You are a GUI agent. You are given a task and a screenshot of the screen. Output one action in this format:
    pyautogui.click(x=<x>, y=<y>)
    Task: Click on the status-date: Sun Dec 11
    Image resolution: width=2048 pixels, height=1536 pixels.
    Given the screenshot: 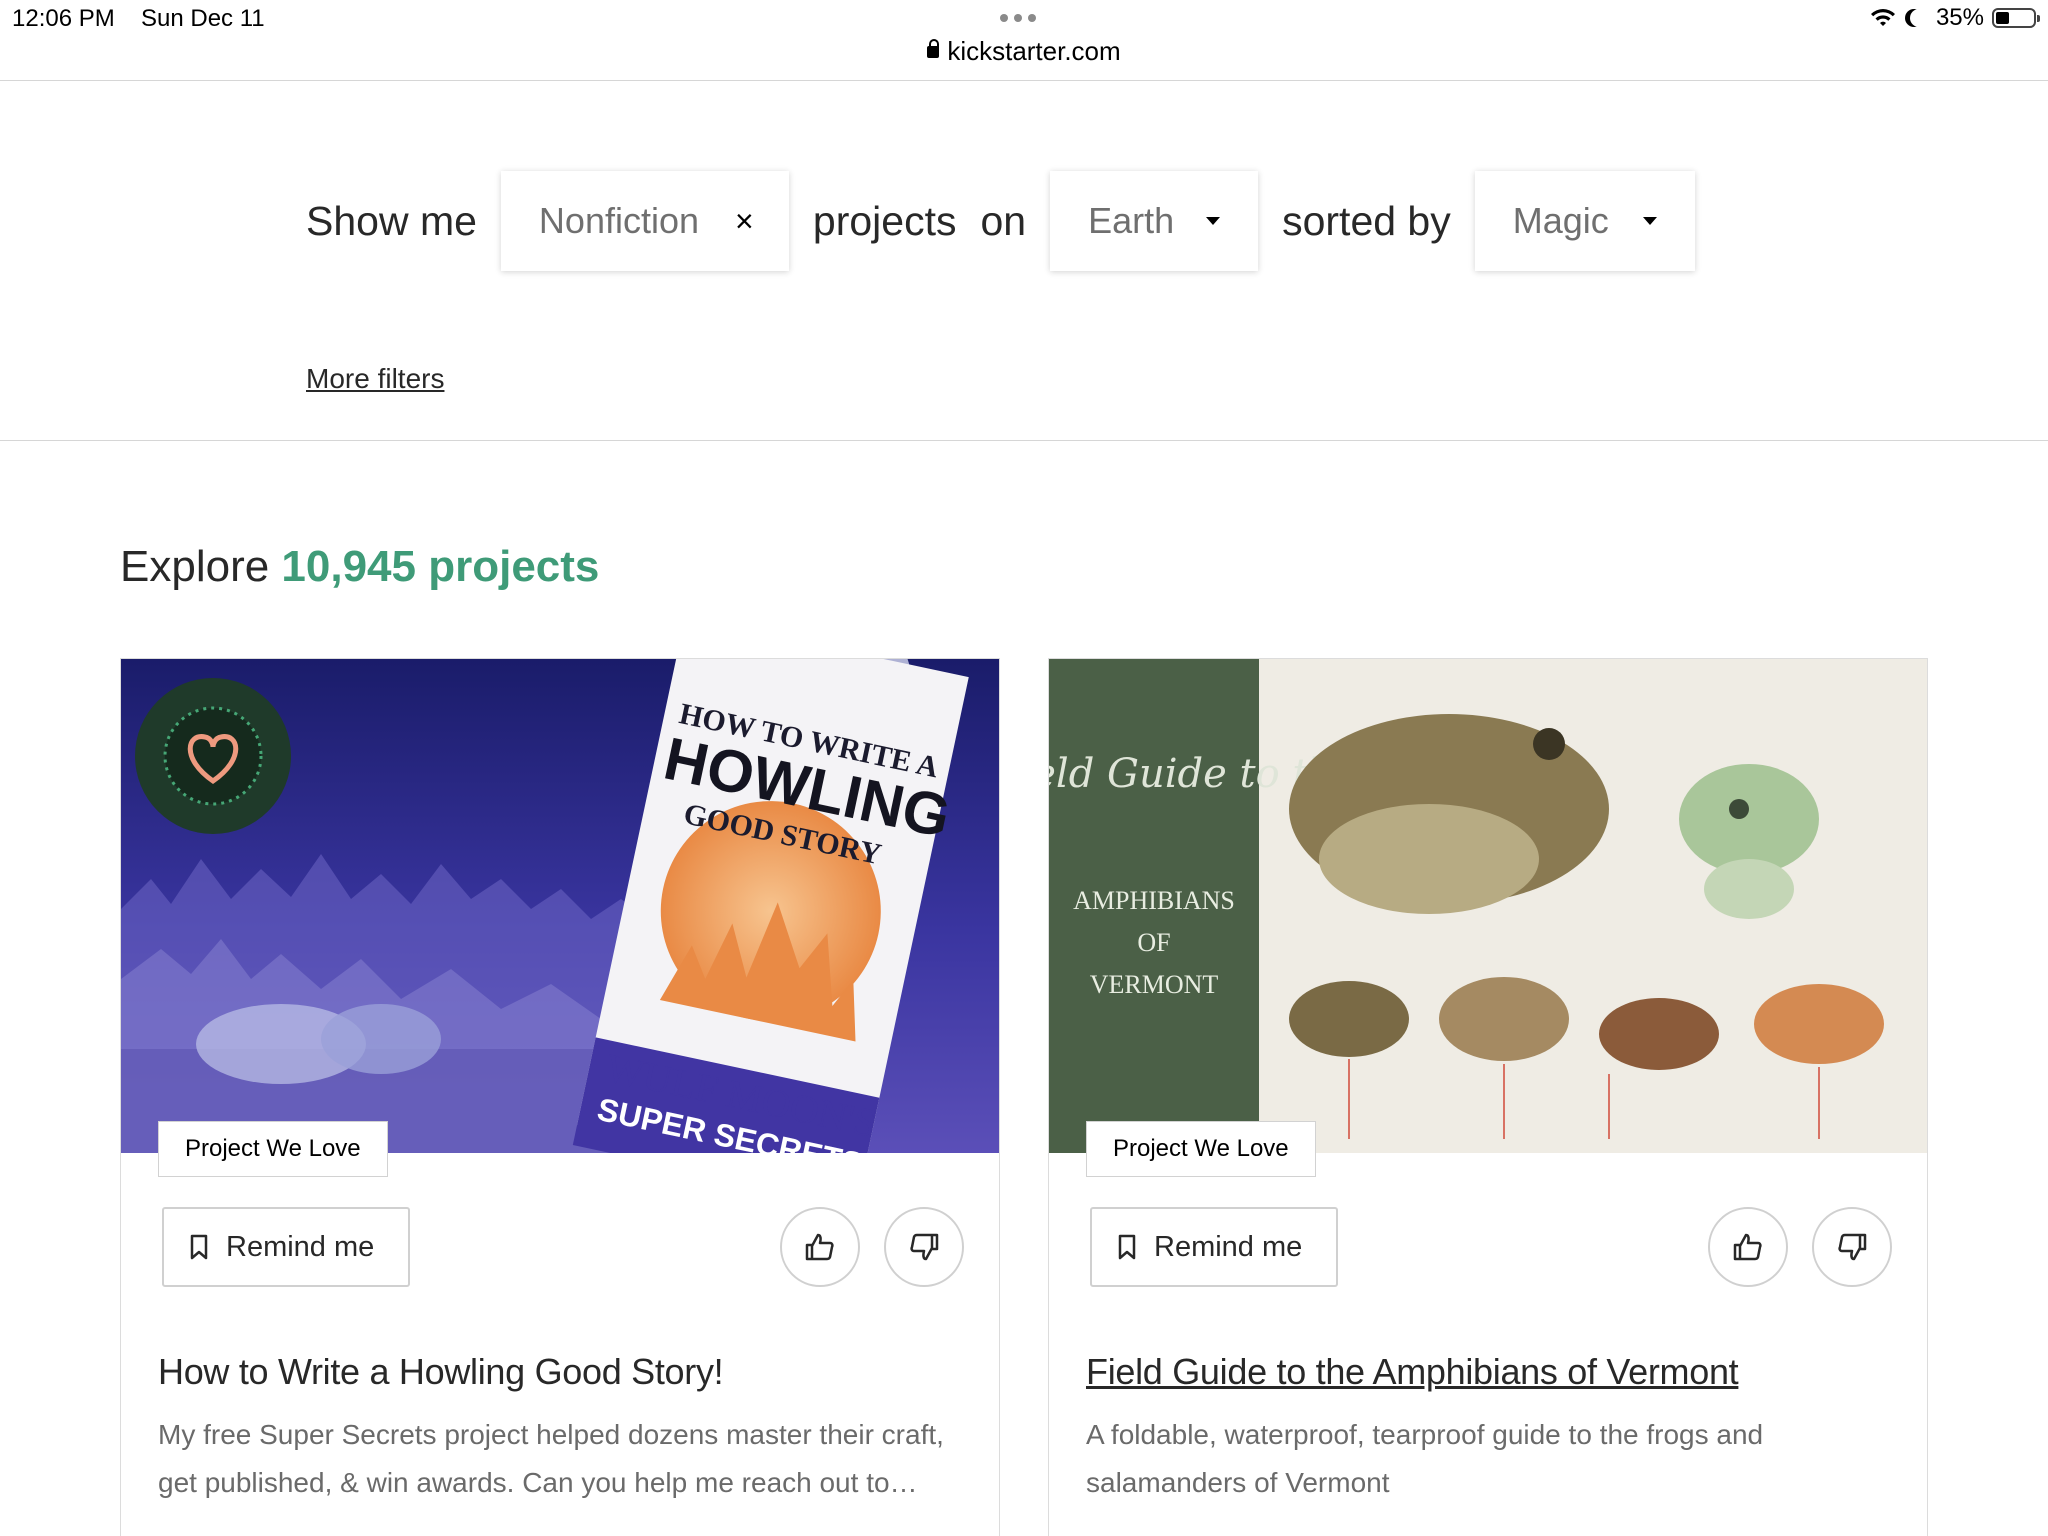 What is the action you would take?
    pyautogui.click(x=203, y=18)
    